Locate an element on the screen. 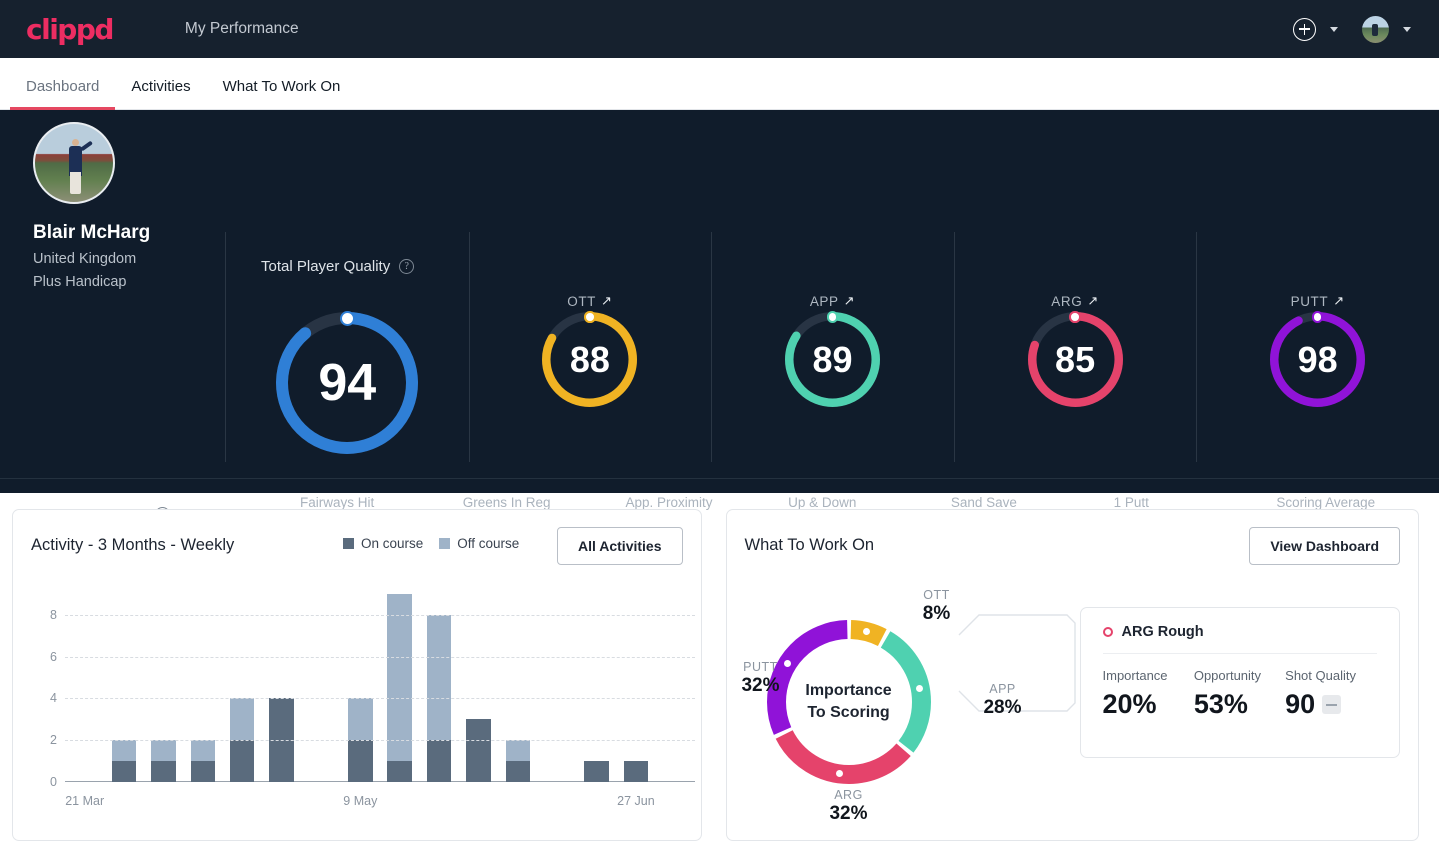  gauge-value-total: 94 is located at coordinates (347, 383).